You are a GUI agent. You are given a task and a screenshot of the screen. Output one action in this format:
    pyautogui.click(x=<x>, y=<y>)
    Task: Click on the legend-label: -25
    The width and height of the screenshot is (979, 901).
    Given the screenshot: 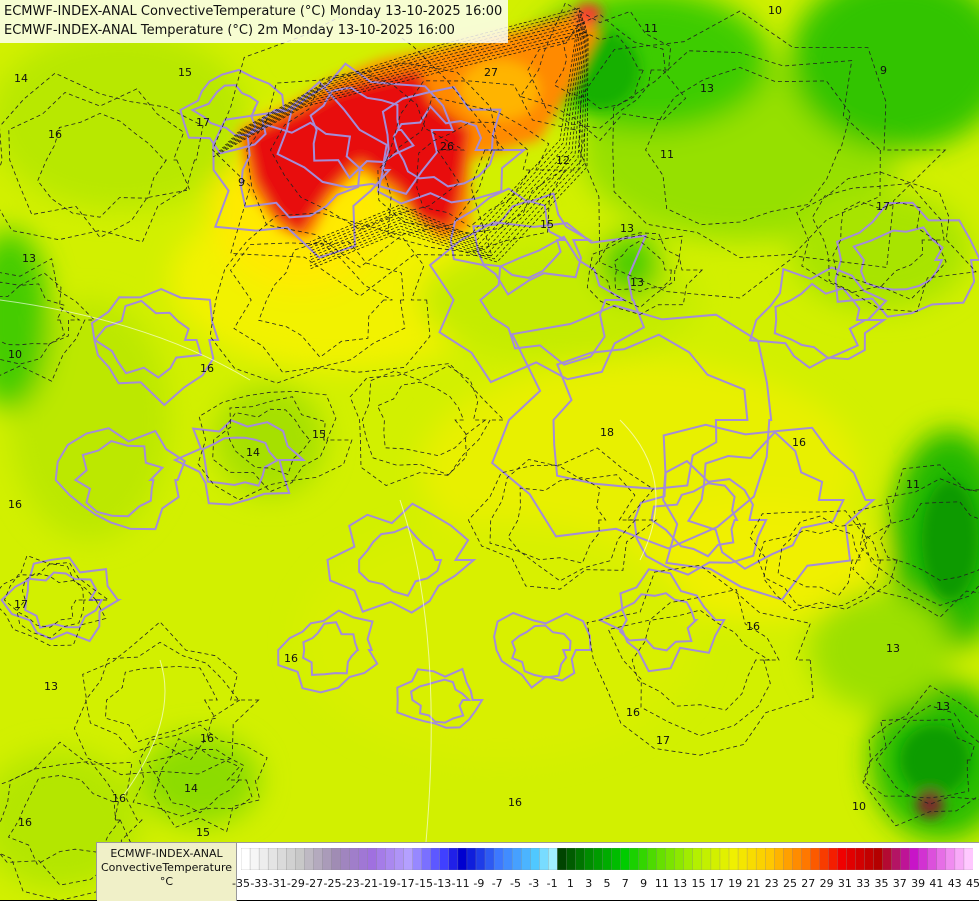 What is the action you would take?
    pyautogui.click(x=333, y=883)
    